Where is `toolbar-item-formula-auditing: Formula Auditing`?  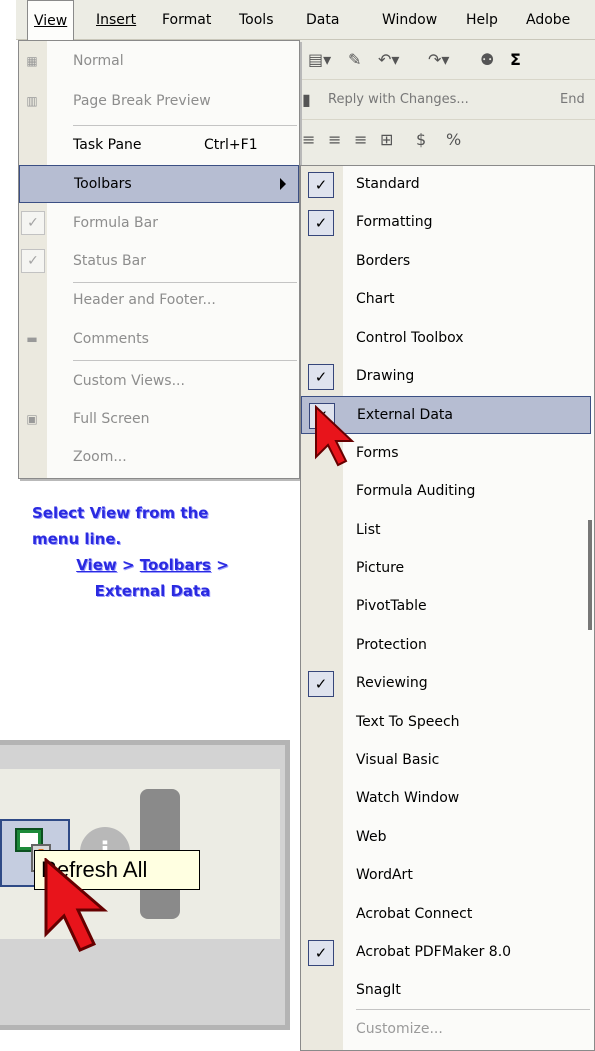
toolbar-item-formula-auditing: Formula Auditing is located at coordinates (446, 492).